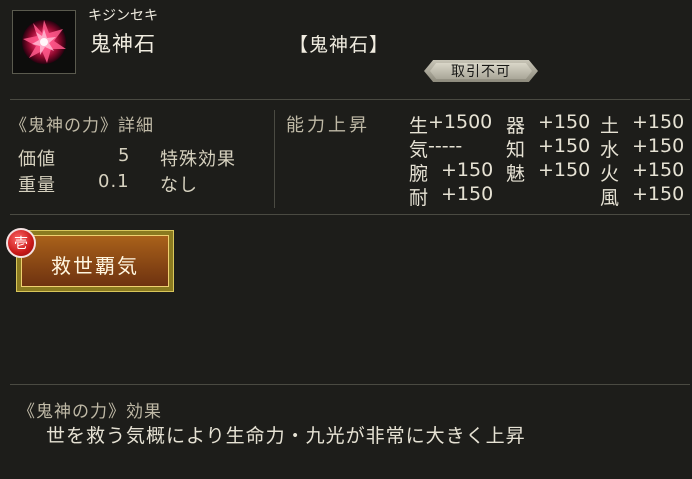  What do you see at coordinates (419, 150) in the screenshot?
I see `stat-spirit-label: 気` at bounding box center [419, 150].